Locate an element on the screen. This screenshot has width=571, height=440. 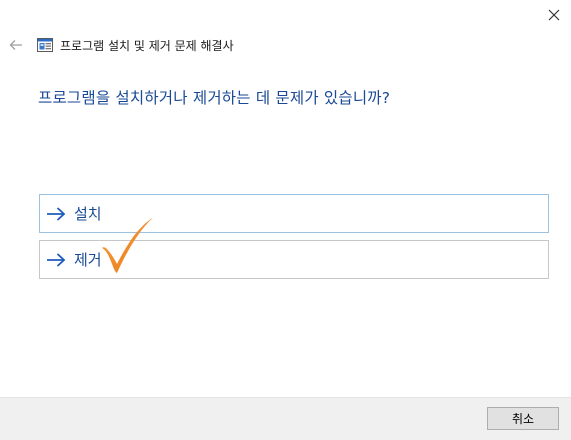
back-button is located at coordinates (16, 45).